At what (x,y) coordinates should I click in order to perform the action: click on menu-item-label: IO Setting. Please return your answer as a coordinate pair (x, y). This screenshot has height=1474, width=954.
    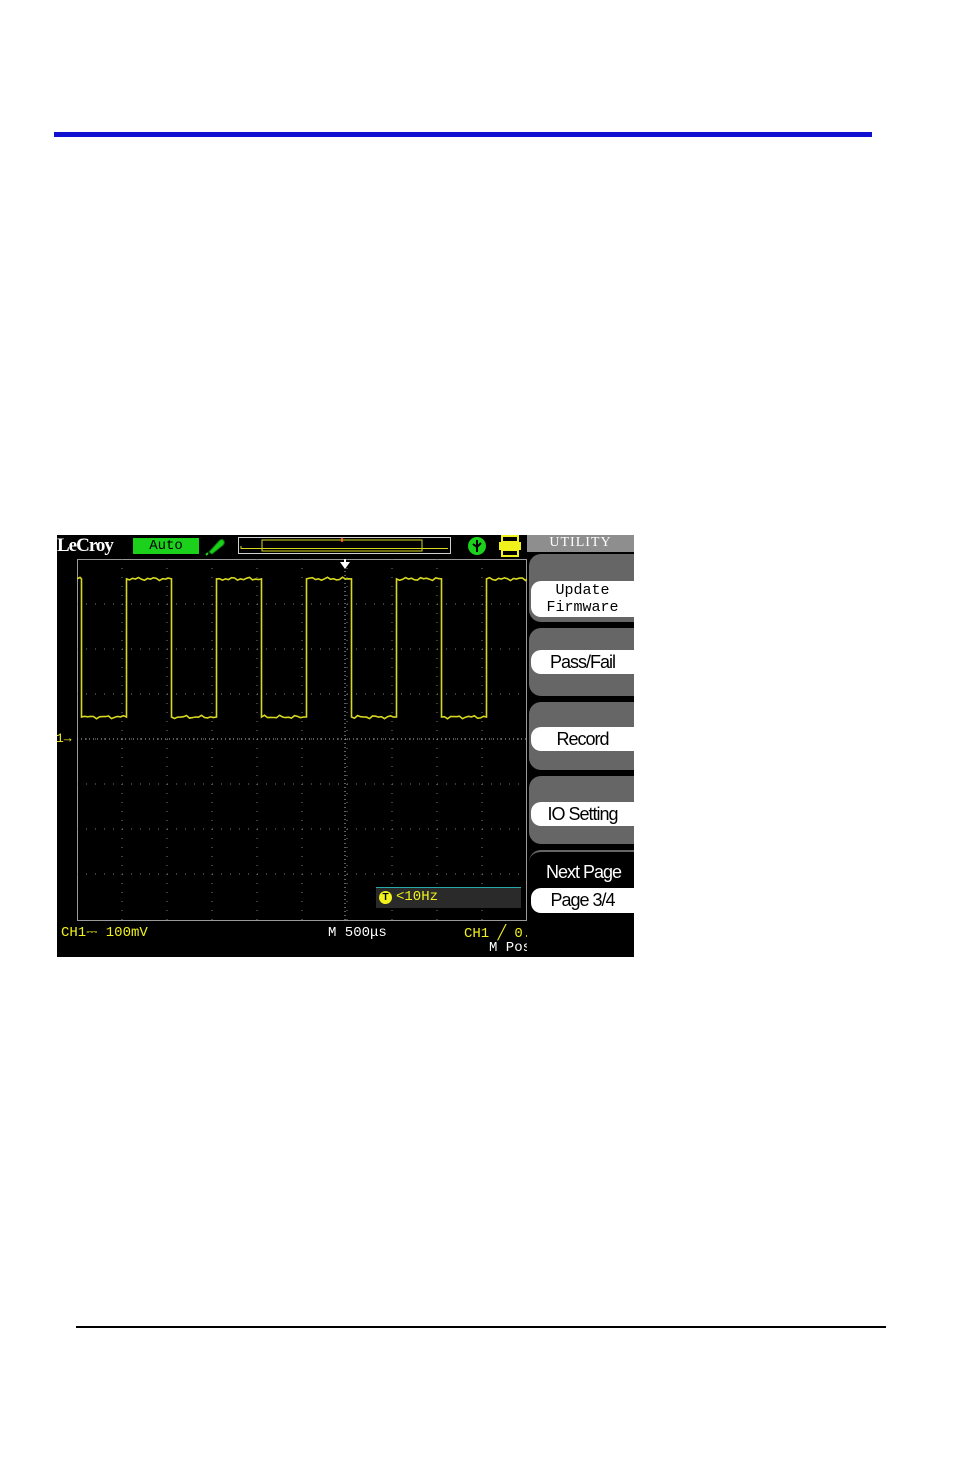
    Looking at the image, I should click on (582, 814).